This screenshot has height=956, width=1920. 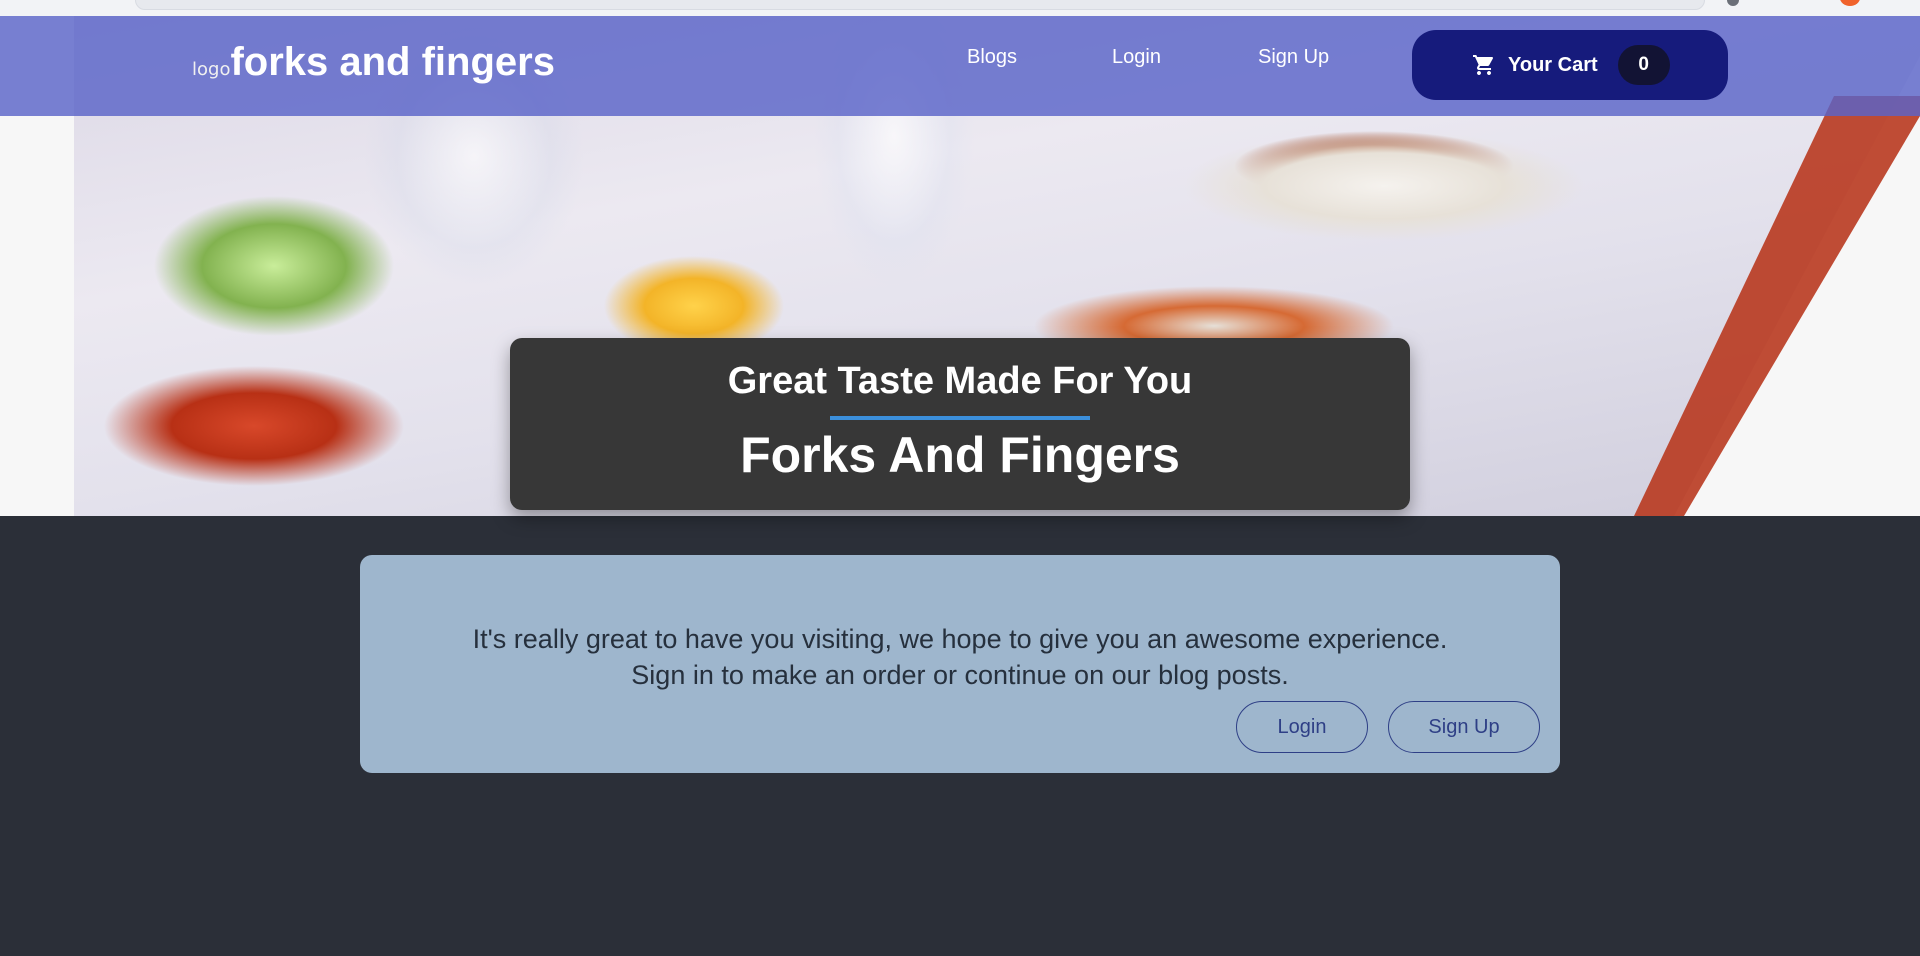 I want to click on brand: logo forks and fingers, so click(x=373, y=62).